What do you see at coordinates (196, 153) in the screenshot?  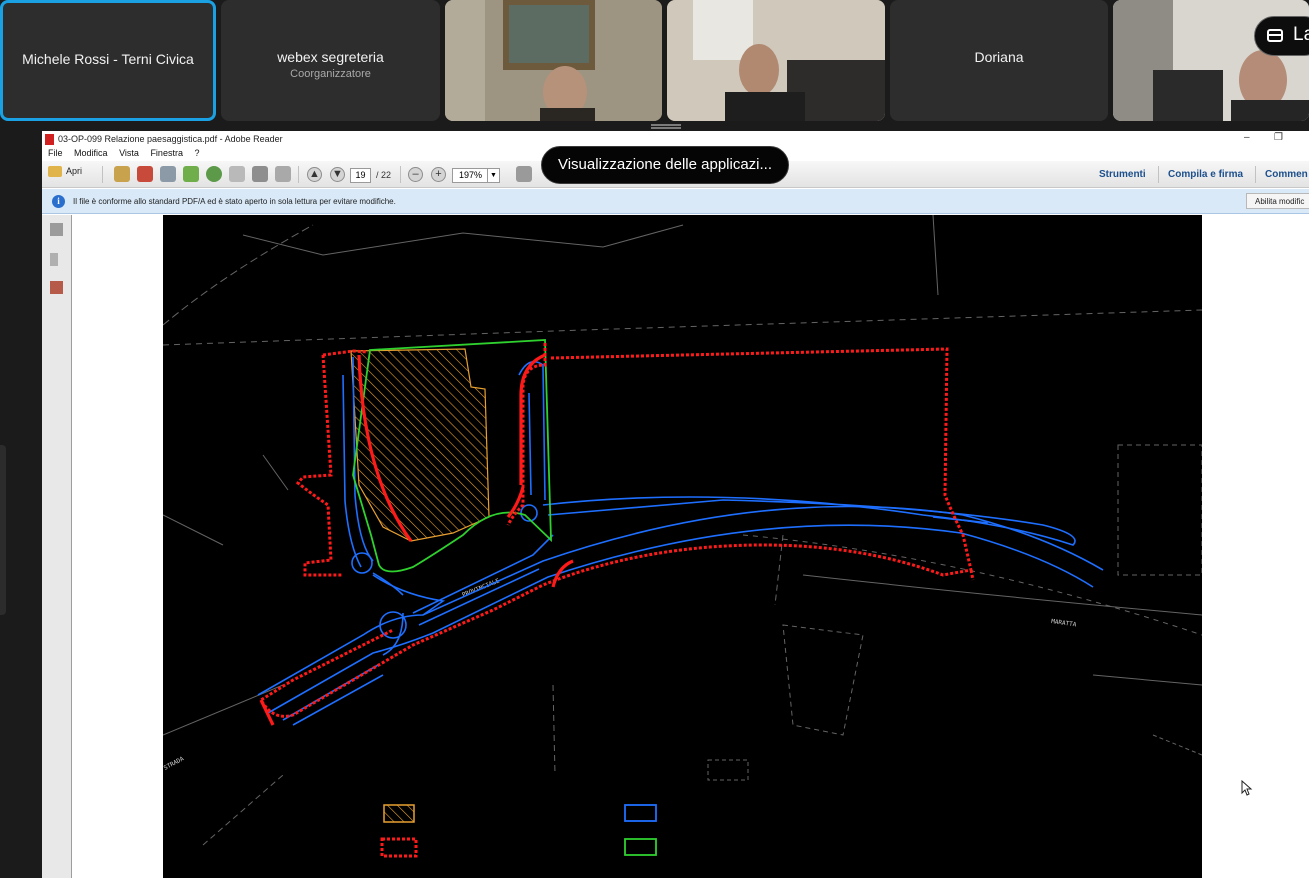 I see `menu-help: ?` at bounding box center [196, 153].